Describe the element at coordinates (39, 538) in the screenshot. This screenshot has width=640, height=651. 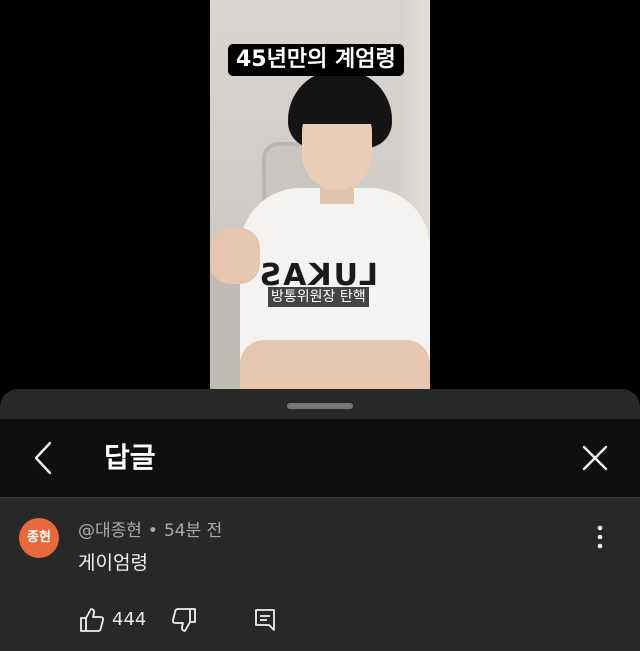
I see `avatar: 종현` at that location.